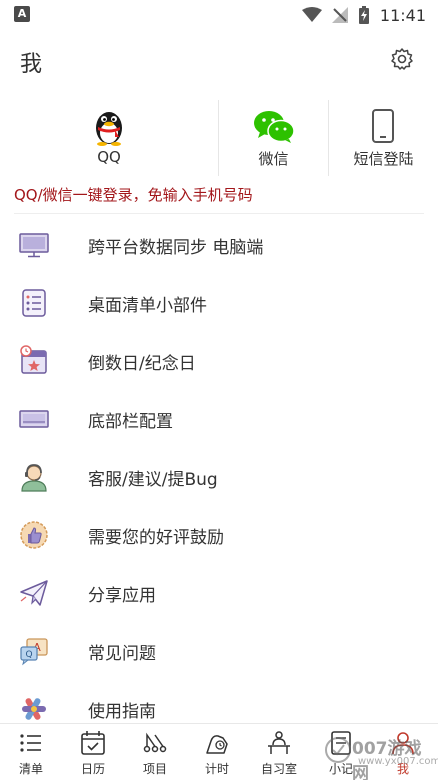 This screenshot has height=780, width=438. Describe the element at coordinates (28, 655) in the screenshot. I see `svg-text: Q` at that location.